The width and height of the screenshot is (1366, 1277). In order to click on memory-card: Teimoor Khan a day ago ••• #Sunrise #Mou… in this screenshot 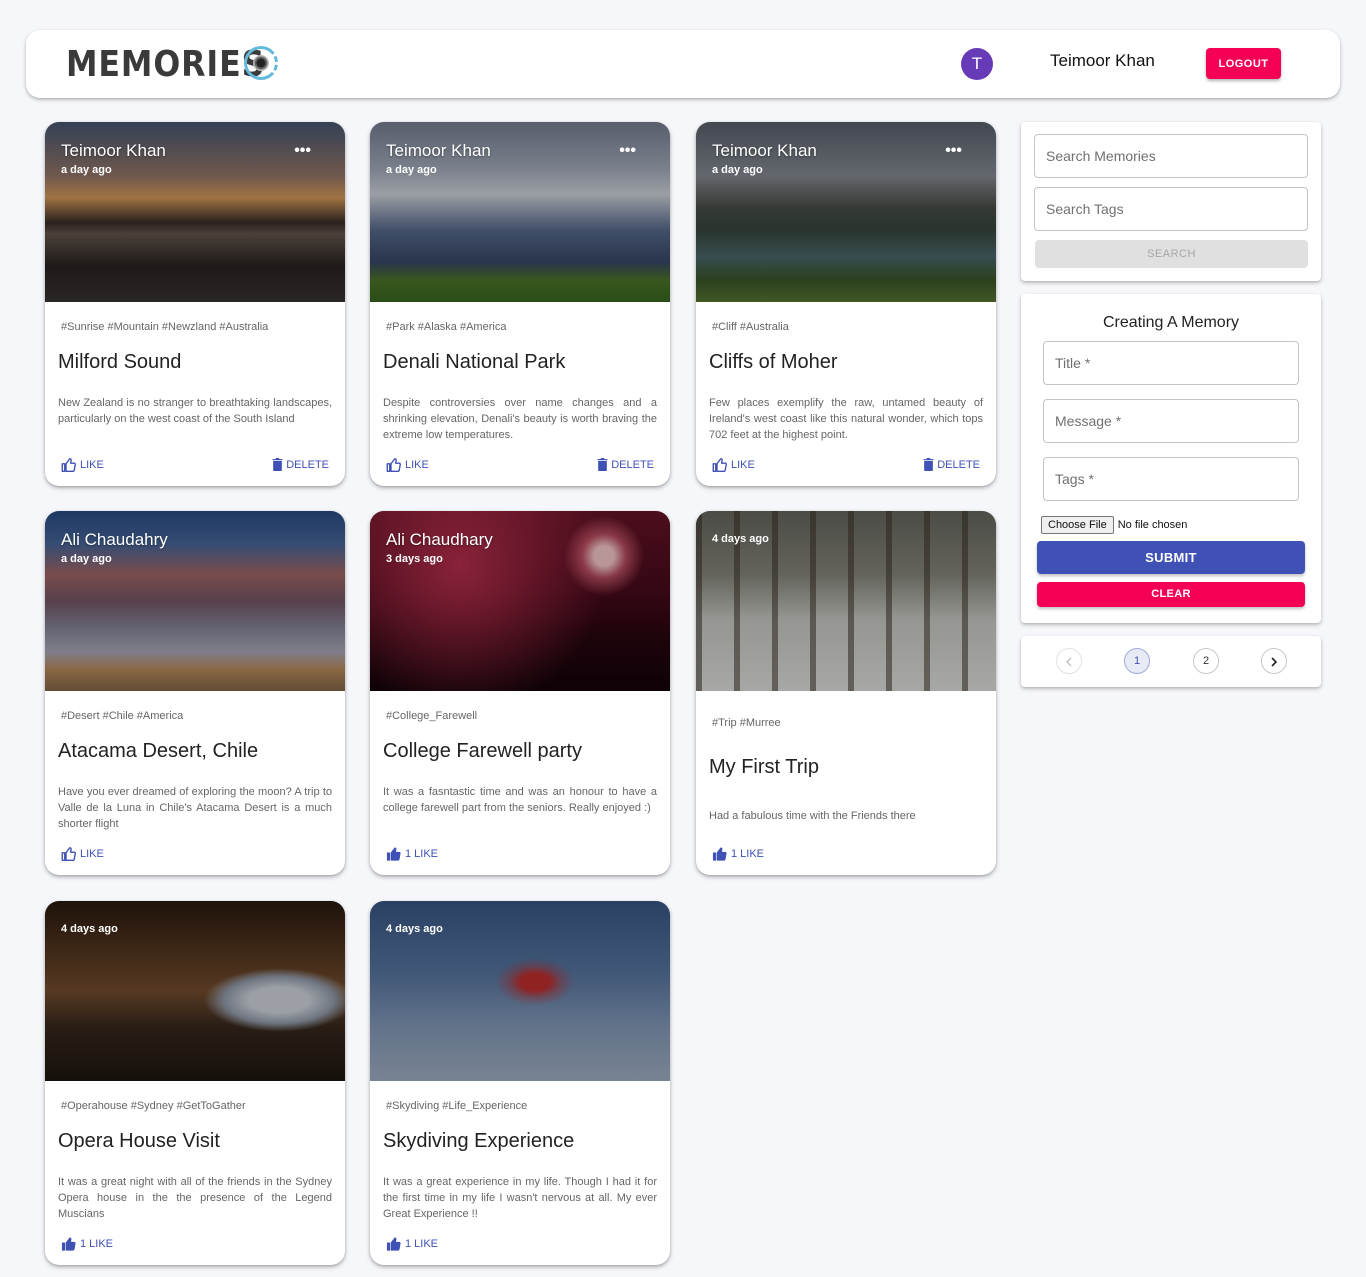, I will do `click(195, 304)`.